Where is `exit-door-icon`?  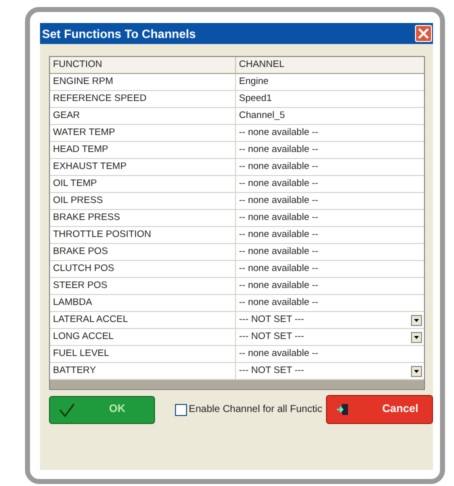 exit-door-icon is located at coordinates (343, 409).